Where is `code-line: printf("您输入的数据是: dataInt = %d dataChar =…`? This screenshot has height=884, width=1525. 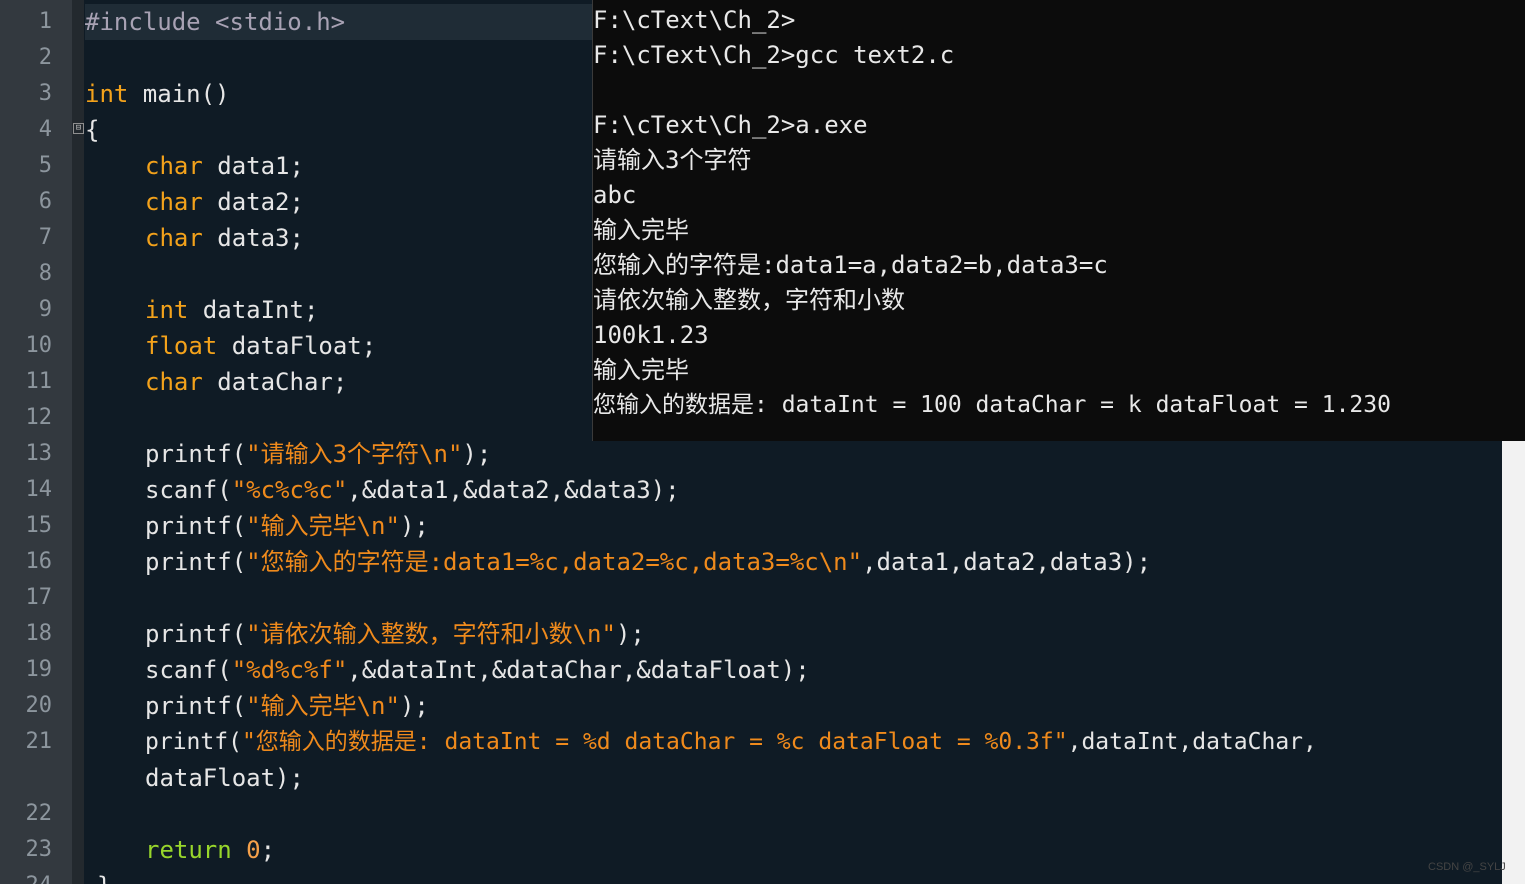
code-line: printf("您输入的数据是: dataInt = %d dataChar =… is located at coordinates (731, 742).